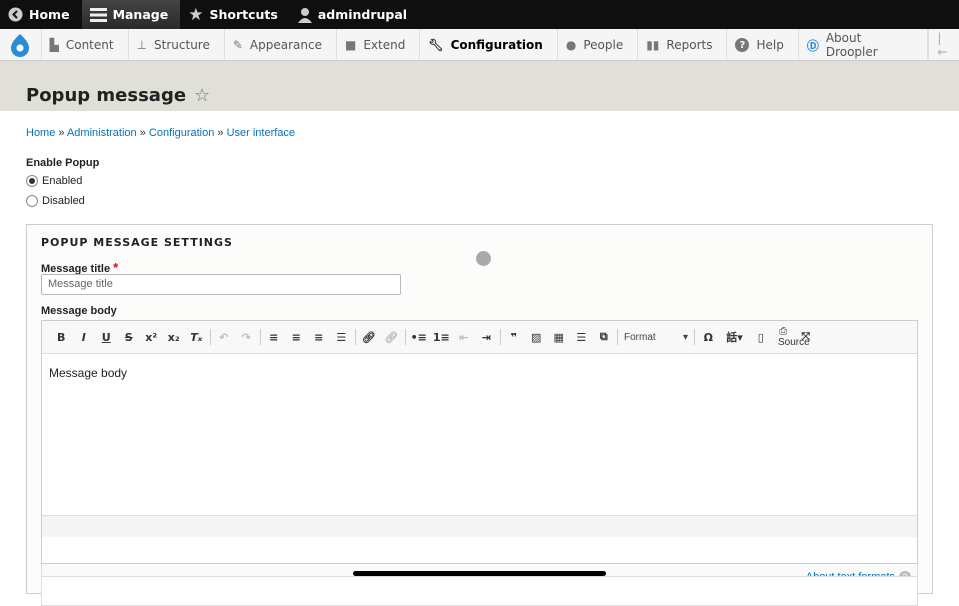 This screenshot has height=606, width=959. What do you see at coordinates (362, 14) in the screenshot?
I see `label: admindrupal` at bounding box center [362, 14].